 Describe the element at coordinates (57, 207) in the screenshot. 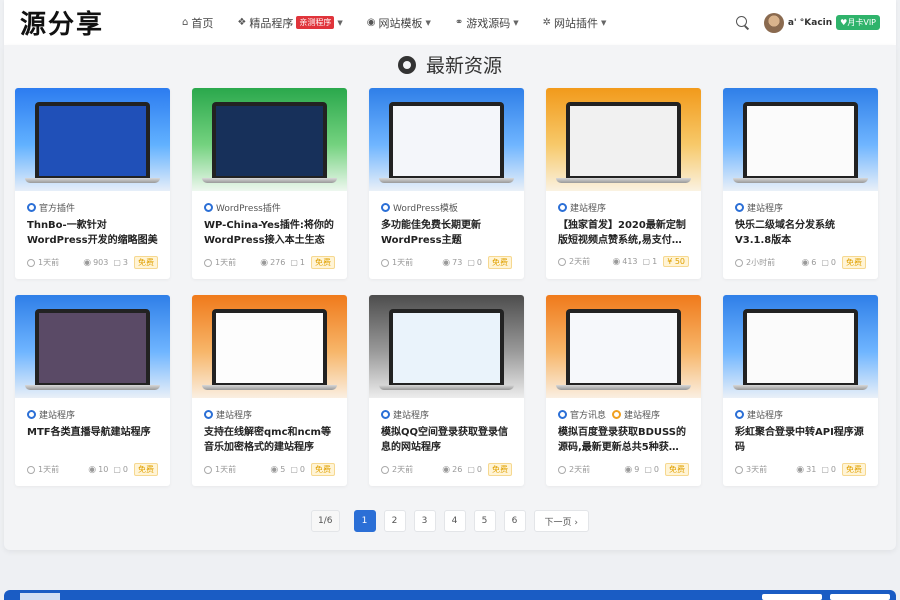

I see `category-label: 官方插件` at that location.